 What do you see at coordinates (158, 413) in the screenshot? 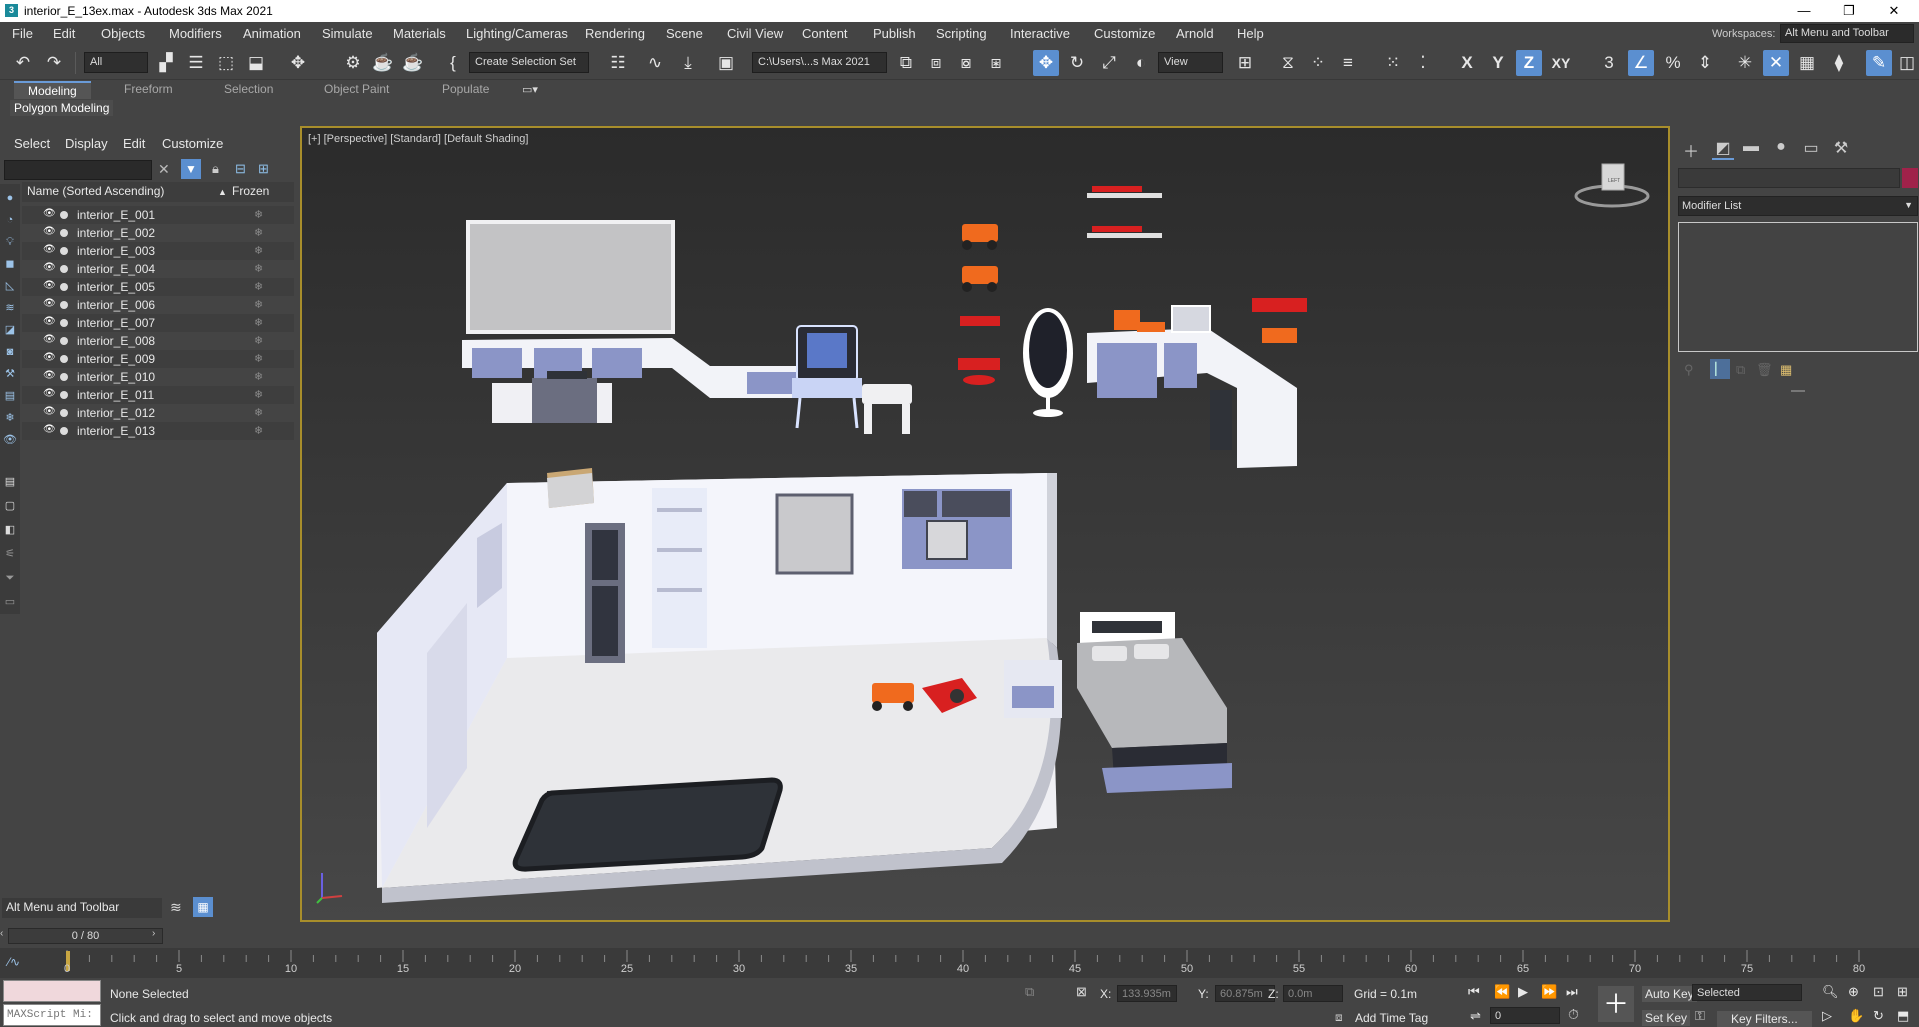
I see `list-item: 👁︎ interior_E_012 ❄` at bounding box center [158, 413].